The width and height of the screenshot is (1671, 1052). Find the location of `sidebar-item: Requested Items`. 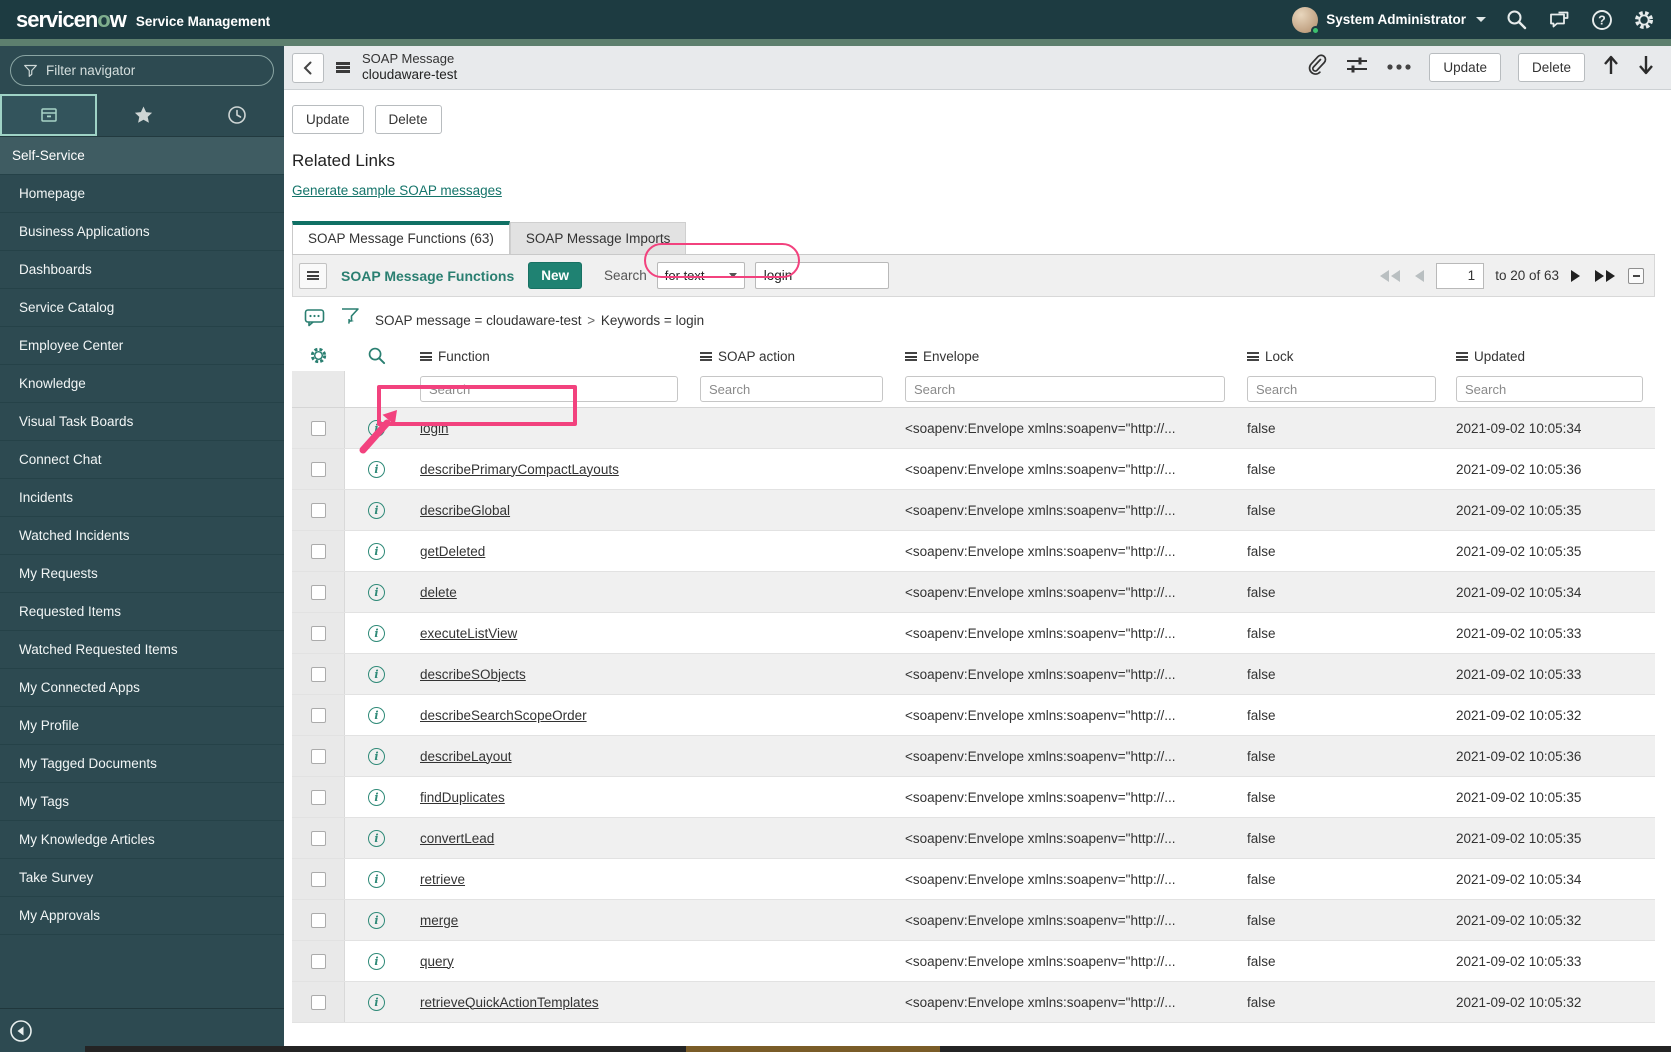

sidebar-item: Requested Items is located at coordinates (142, 612).